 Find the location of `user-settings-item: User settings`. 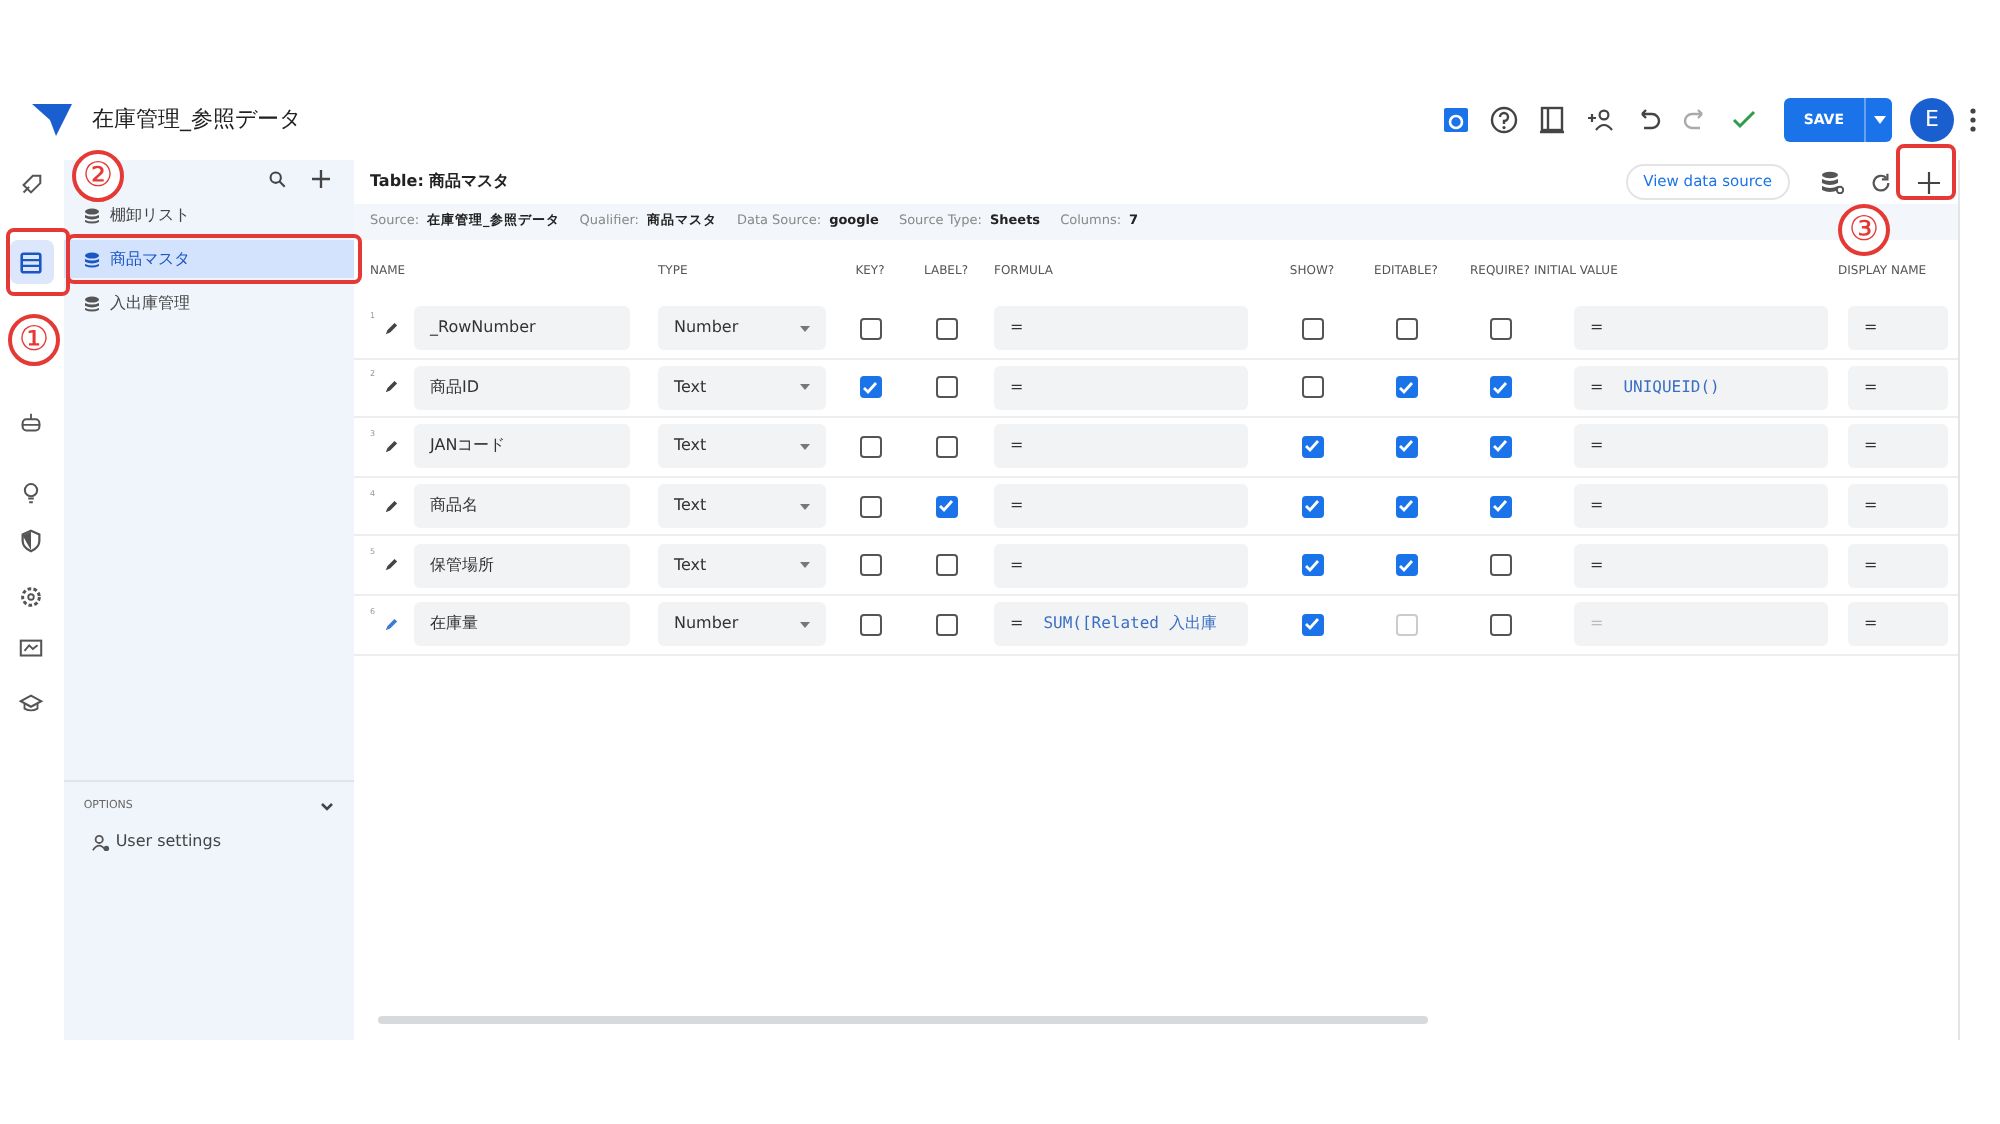

user-settings-item: User settings is located at coordinates (156, 842).